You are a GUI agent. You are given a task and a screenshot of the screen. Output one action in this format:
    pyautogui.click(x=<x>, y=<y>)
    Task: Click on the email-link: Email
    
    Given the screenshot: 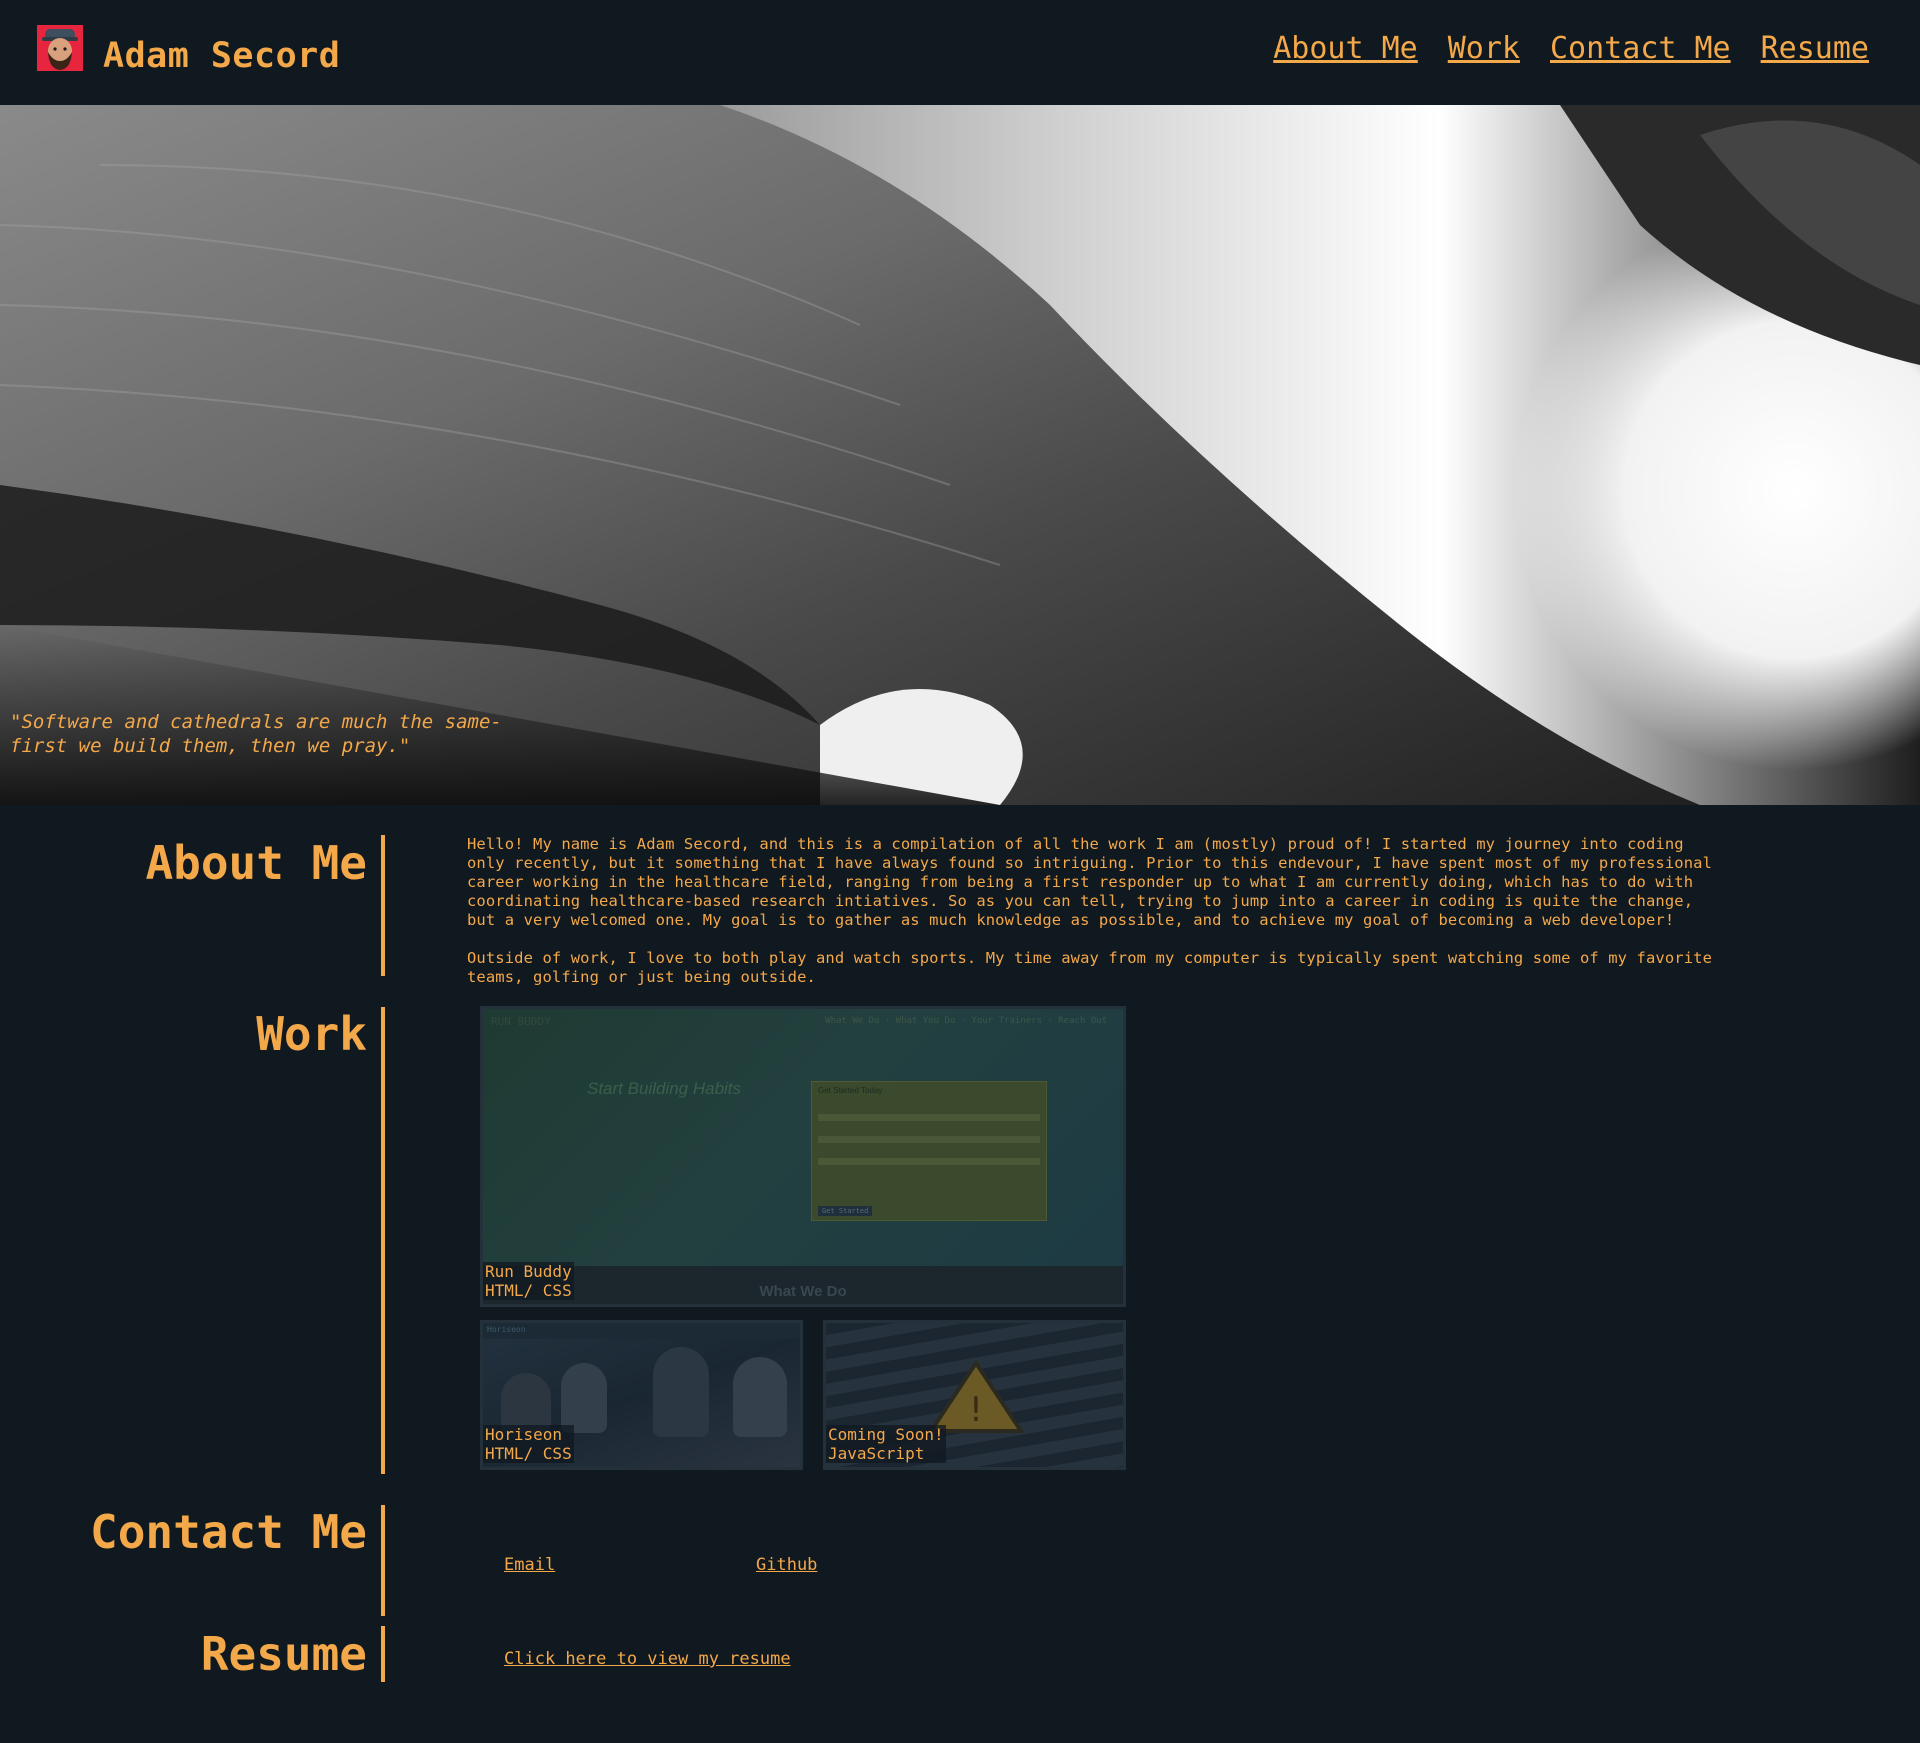 What is the action you would take?
    pyautogui.click(x=529, y=1565)
    